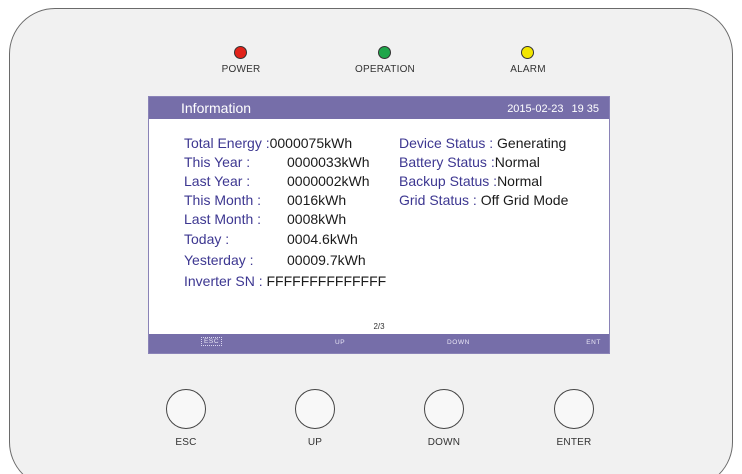  I want to click on info-row-grid-status: Grid Status : Off Grid Mode, so click(483, 200).